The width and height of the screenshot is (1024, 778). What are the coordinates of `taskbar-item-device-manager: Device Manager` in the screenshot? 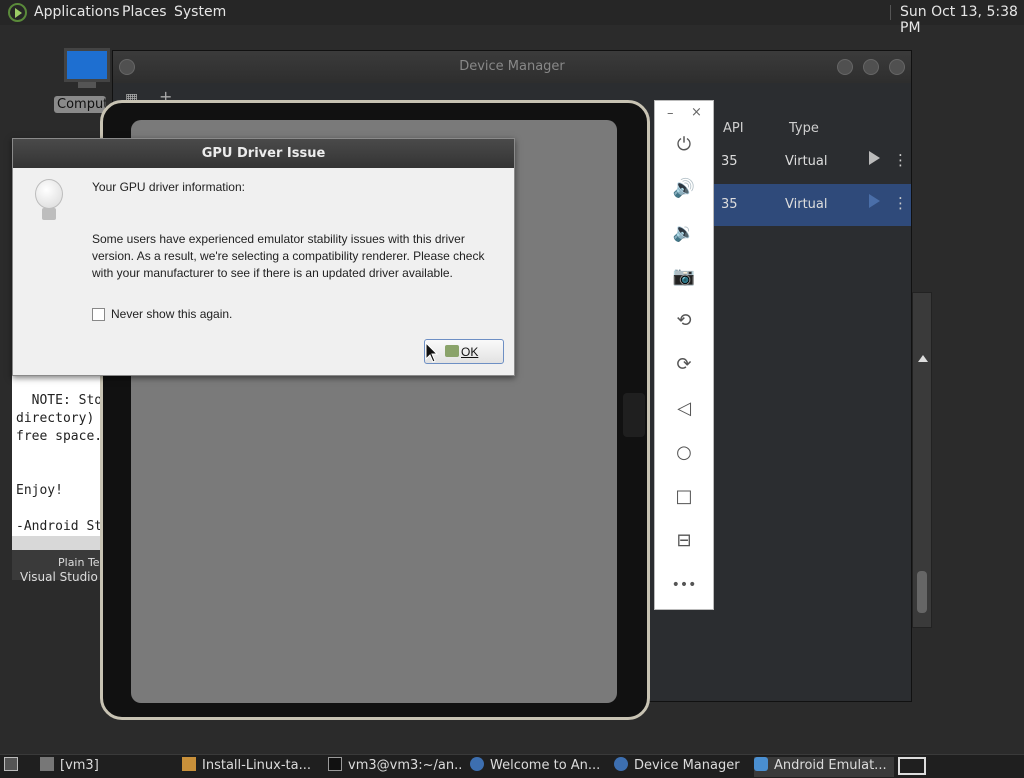 It's located at (679, 767).